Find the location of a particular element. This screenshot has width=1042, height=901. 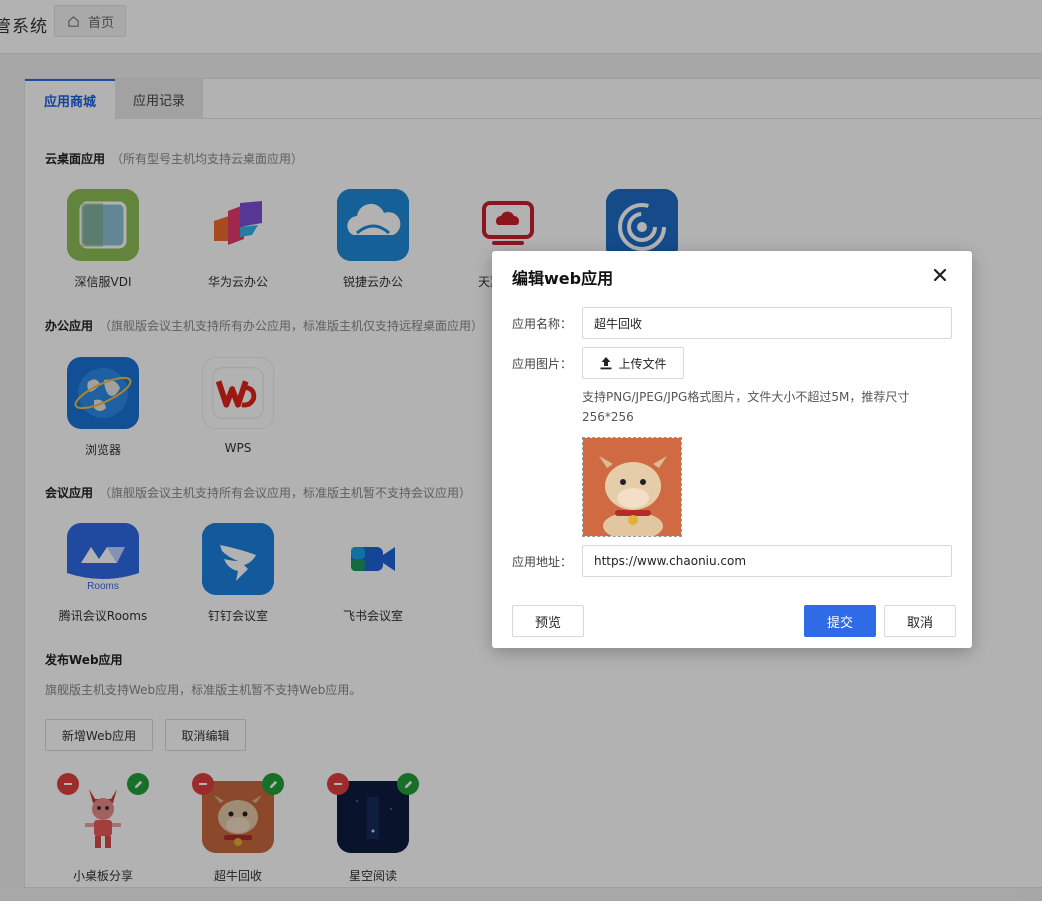

app-url-label: 应用地址： is located at coordinates (542, 562).